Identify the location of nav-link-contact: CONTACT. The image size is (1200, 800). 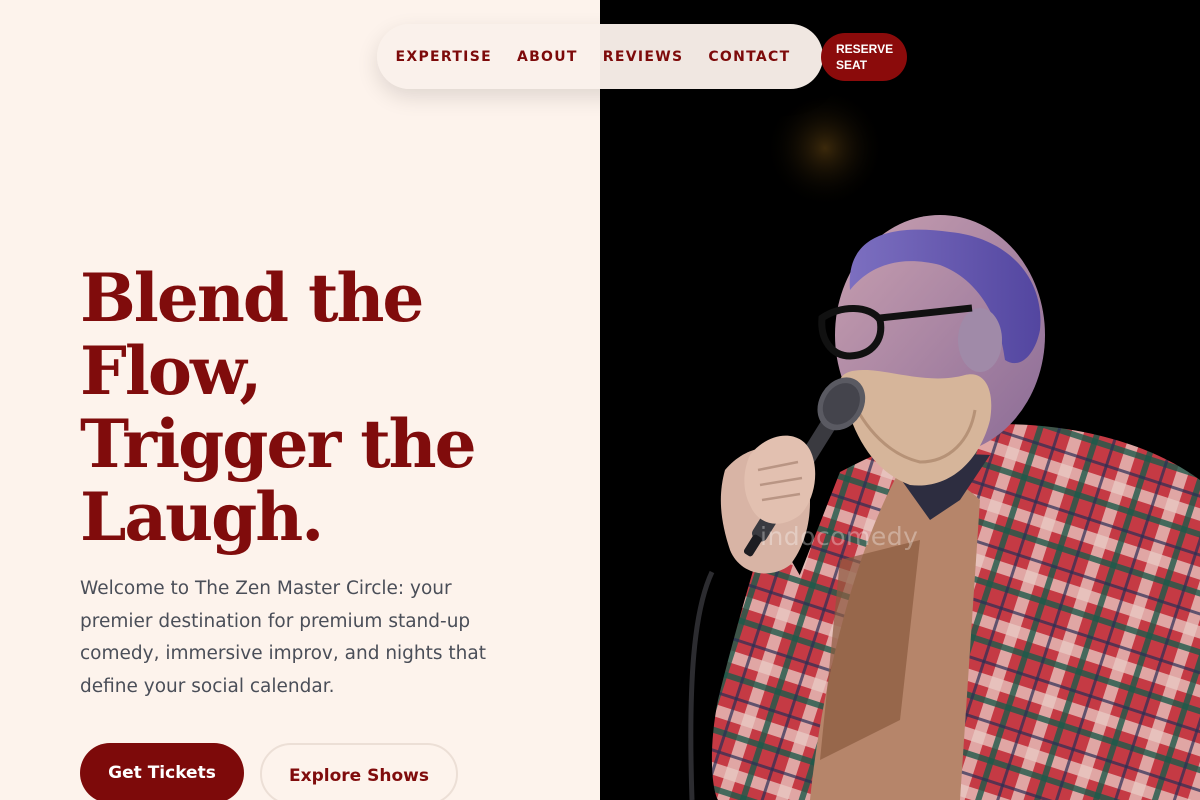
(749, 57).